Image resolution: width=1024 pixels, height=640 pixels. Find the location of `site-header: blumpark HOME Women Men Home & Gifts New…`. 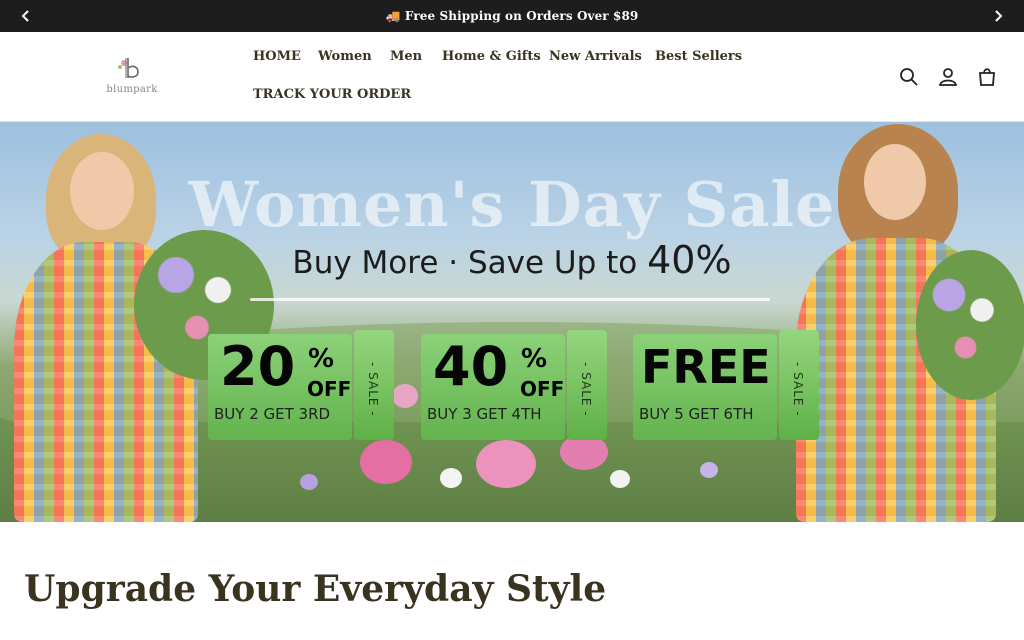

site-header: blumpark HOME Women Men Home & Gifts New… is located at coordinates (512, 77).